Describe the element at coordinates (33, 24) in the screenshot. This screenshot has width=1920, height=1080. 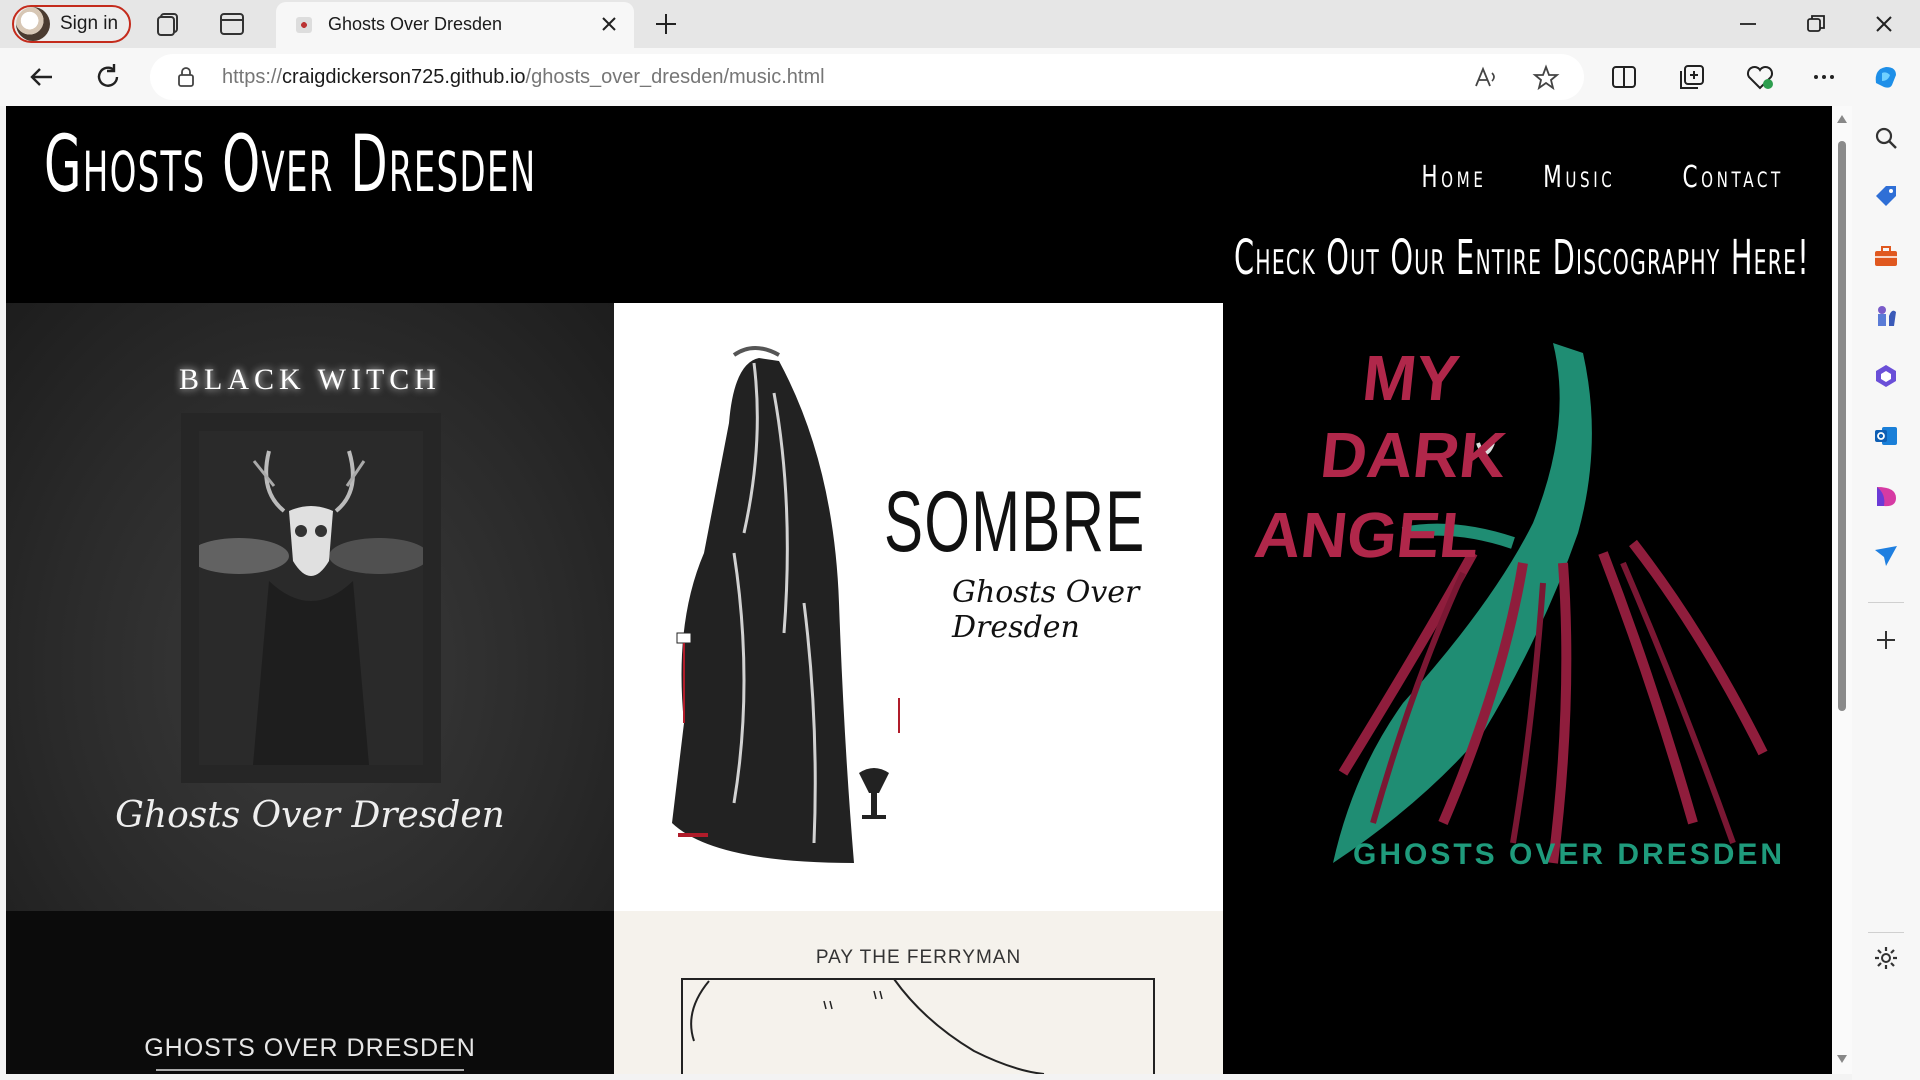
I see `avatar` at that location.